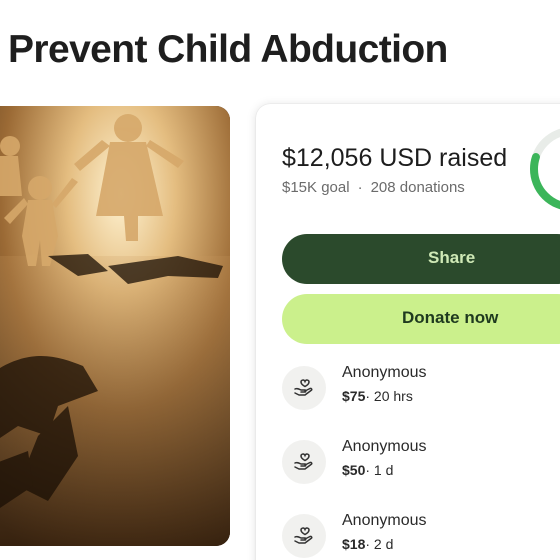 This screenshot has width=560, height=560. I want to click on donation-time: · 2 d, so click(379, 544).